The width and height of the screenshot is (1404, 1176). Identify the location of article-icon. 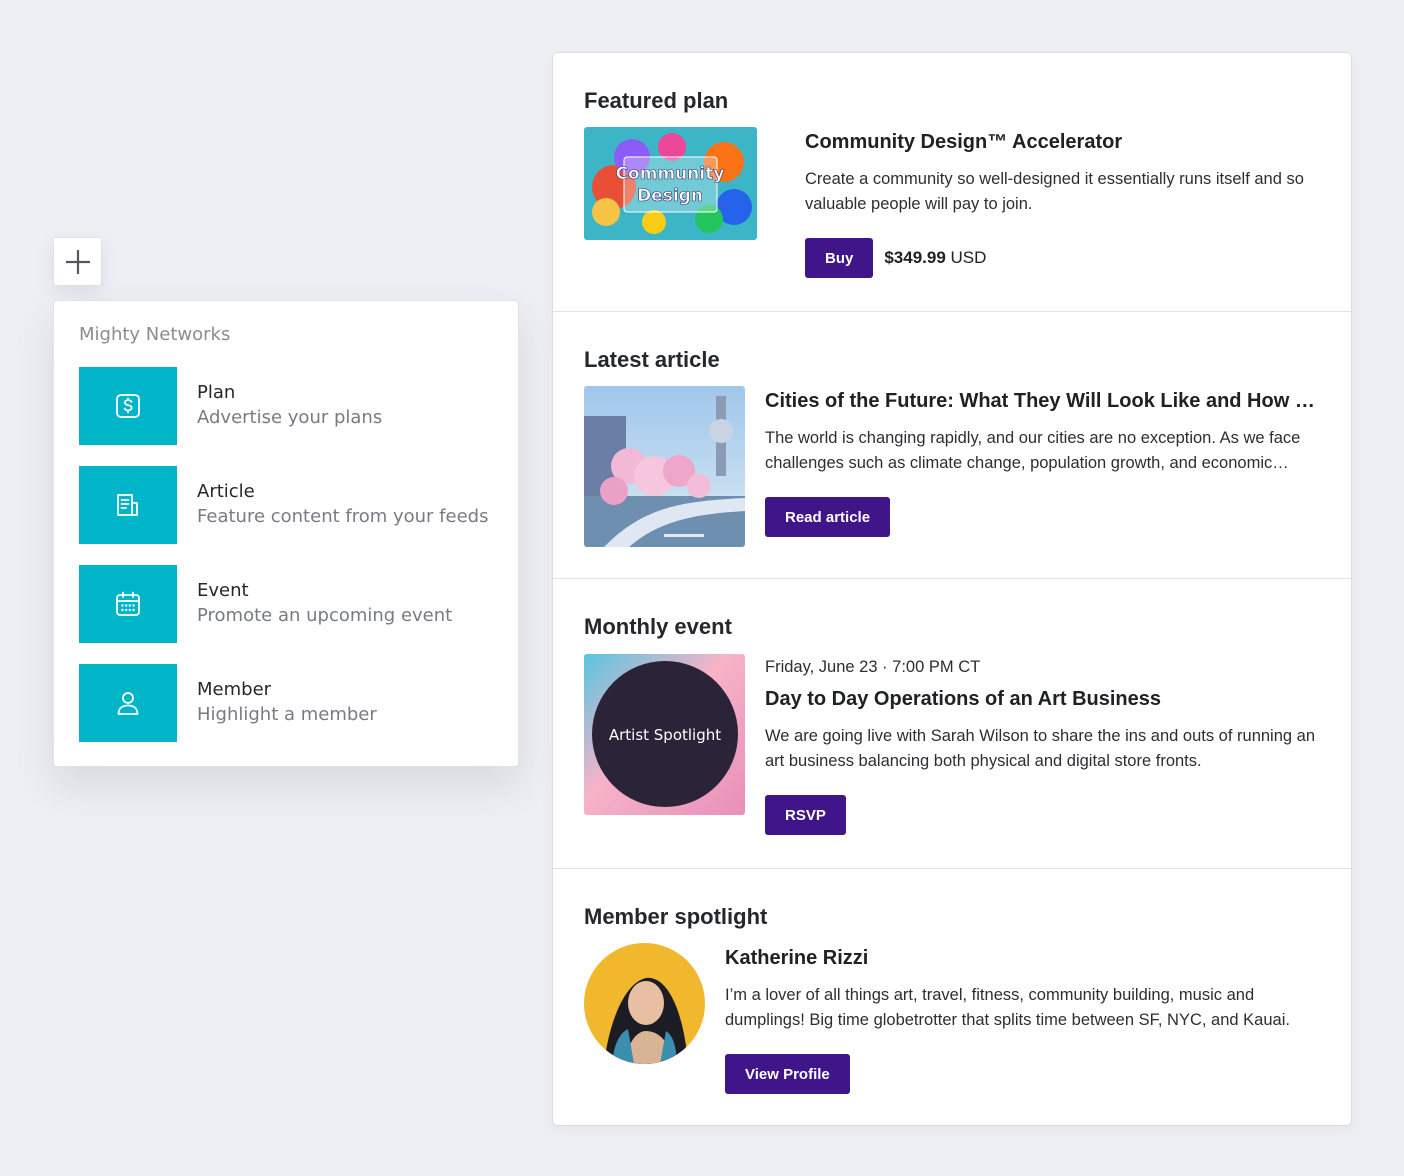
(127, 505).